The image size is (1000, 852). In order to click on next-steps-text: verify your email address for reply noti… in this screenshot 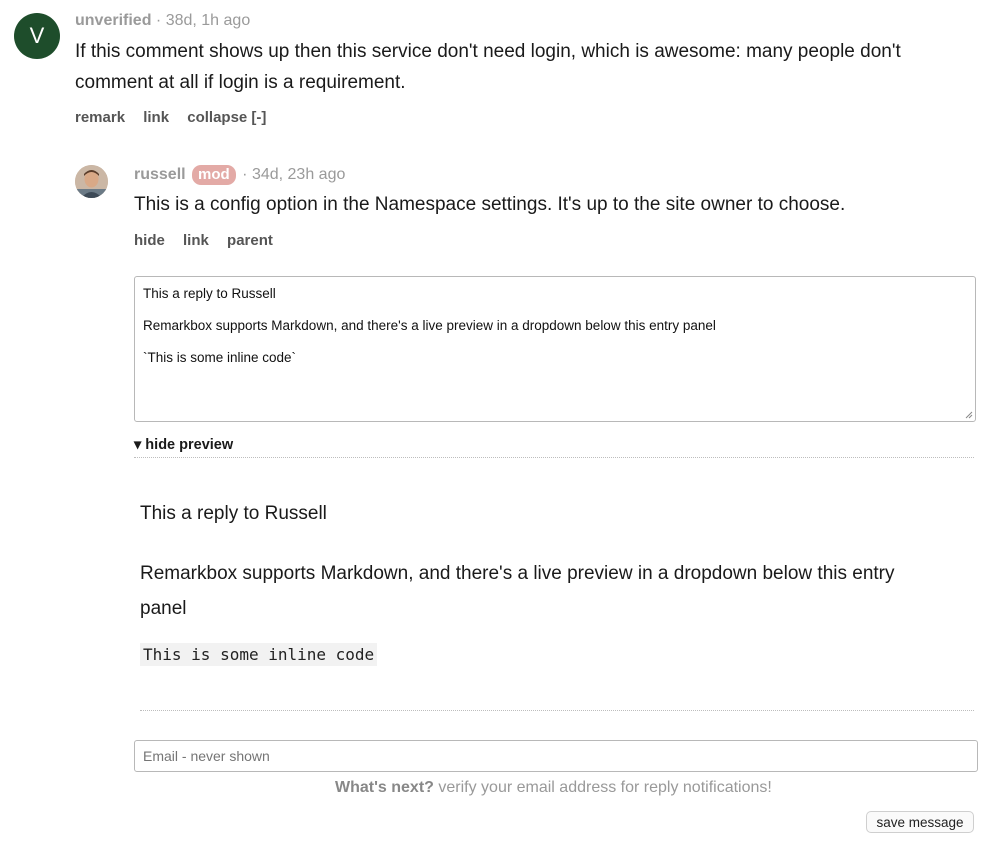, I will do `click(602, 787)`.